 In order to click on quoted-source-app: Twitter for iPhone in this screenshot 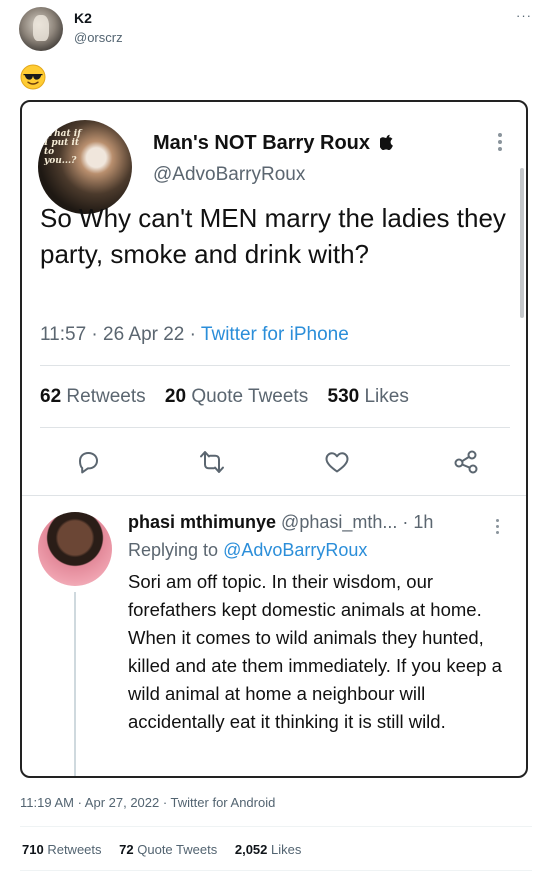, I will do `click(274, 334)`.